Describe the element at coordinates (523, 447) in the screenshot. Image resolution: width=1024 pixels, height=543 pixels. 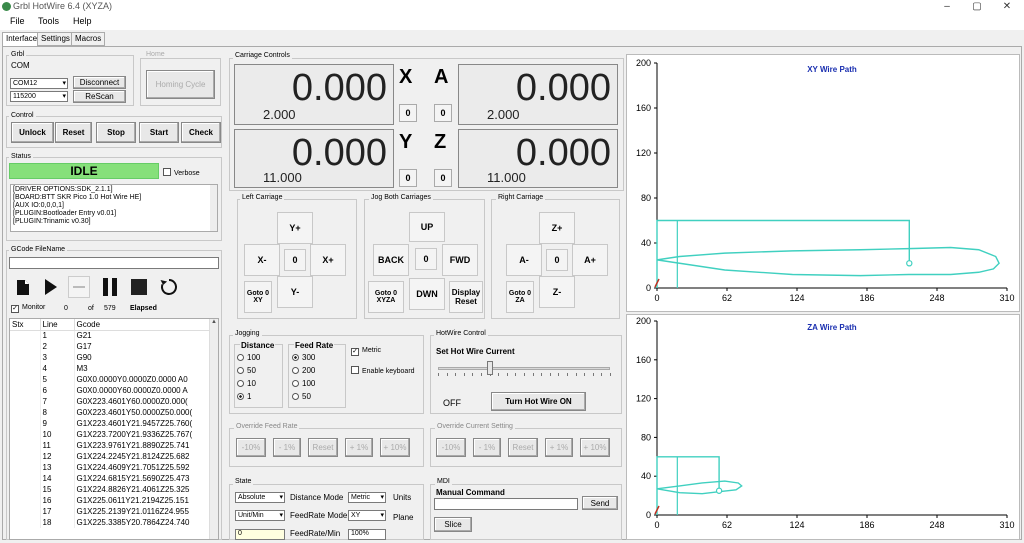
I see `override-current-reset-button: Reset` at that location.